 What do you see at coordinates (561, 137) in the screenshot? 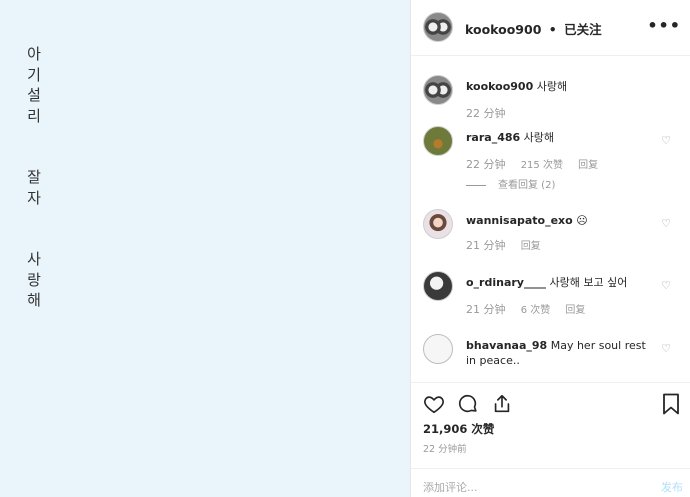
I see `comment-text: rara_486 사랑해` at bounding box center [561, 137].